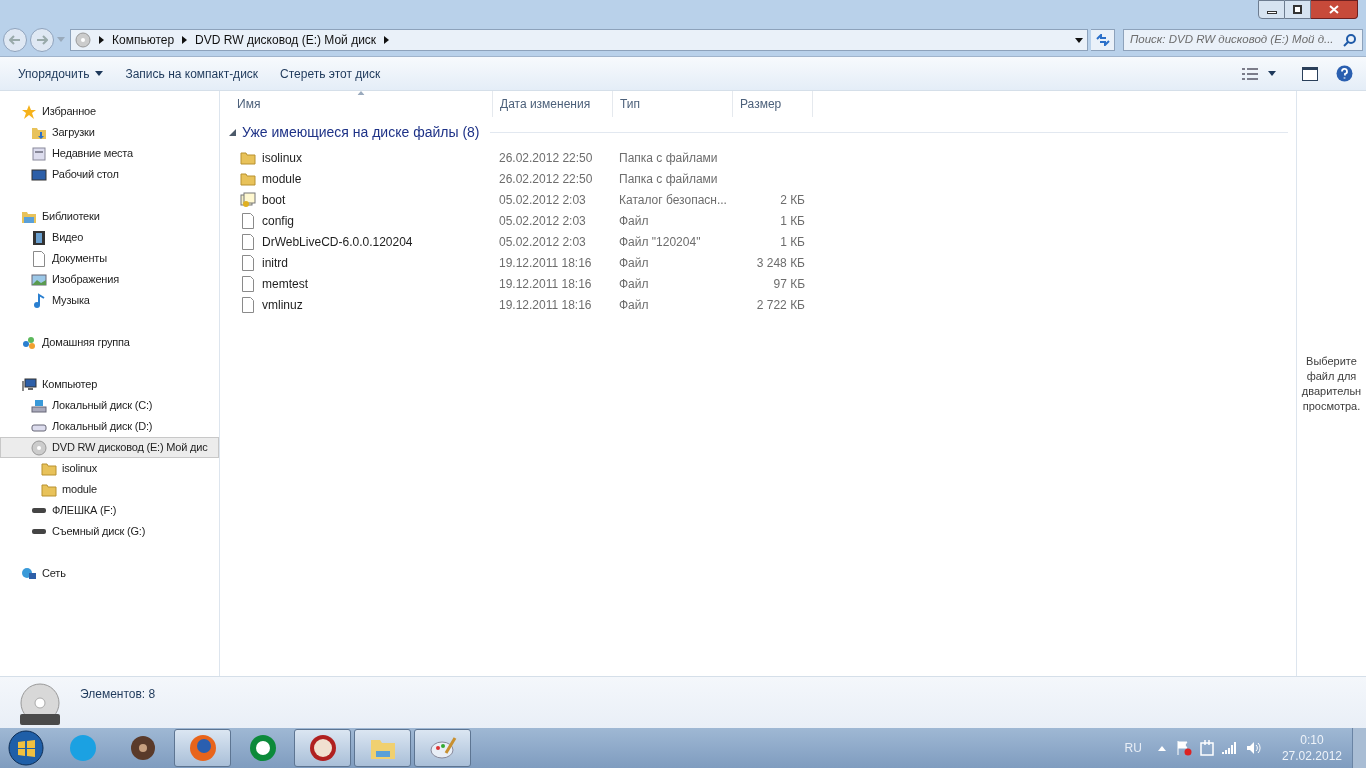  What do you see at coordinates (286, 40) in the screenshot?
I see `breadcrumb: DVD RW дисковод (E:) Мой диск` at bounding box center [286, 40].